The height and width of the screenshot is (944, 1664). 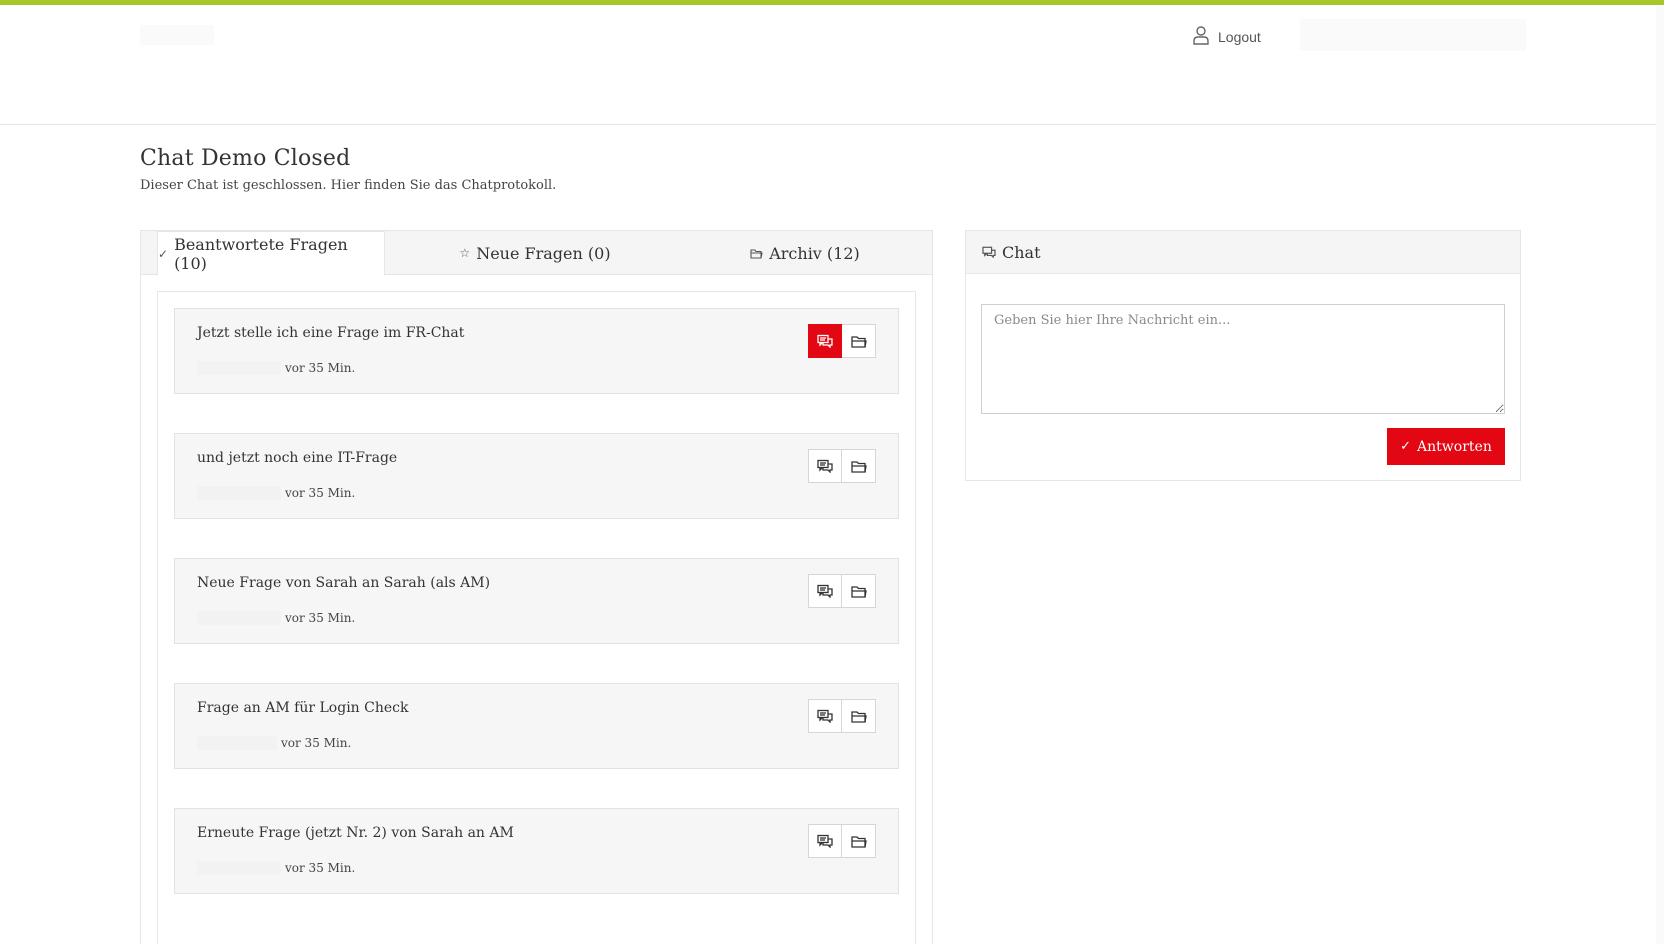 I want to click on user-menu, so click(x=1413, y=35).